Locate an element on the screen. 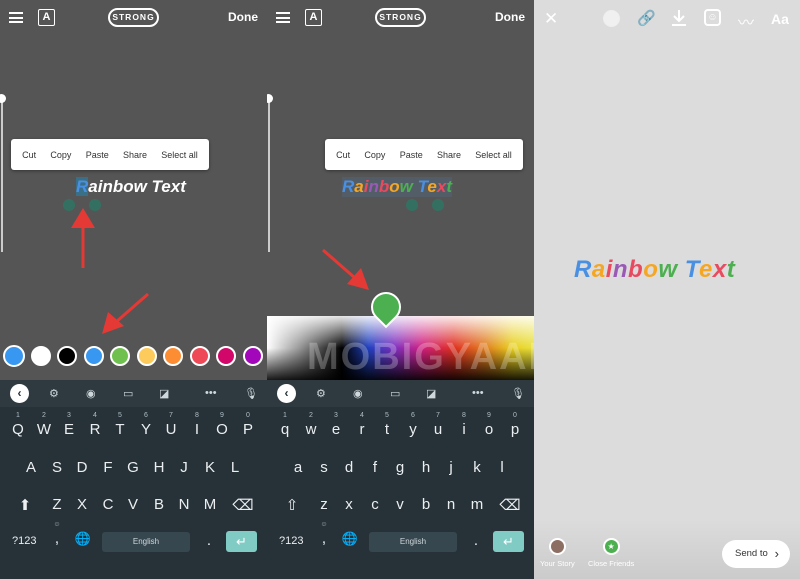 This screenshot has height=579, width=800. key-d: D is located at coordinates (82, 467).